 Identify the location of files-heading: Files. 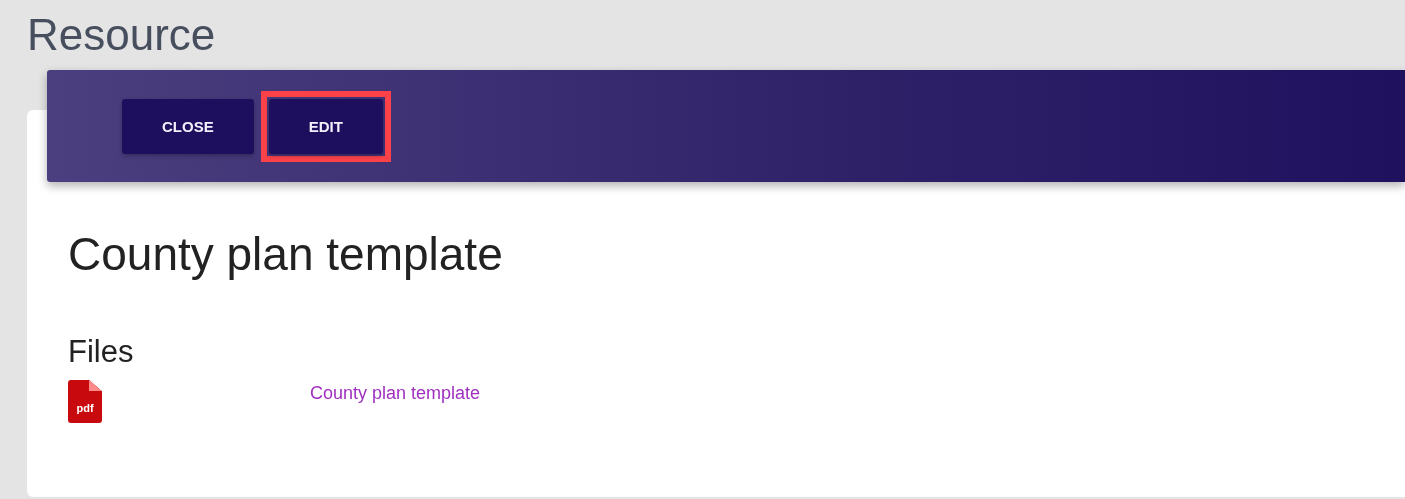
(101, 352).